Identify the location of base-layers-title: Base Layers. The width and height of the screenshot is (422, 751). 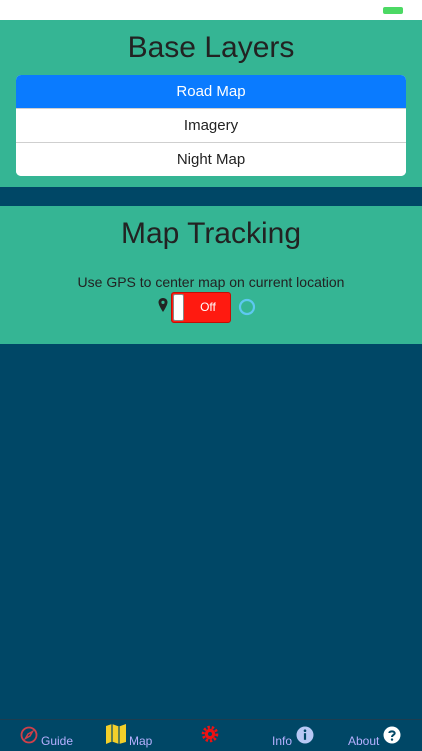
(211, 47).